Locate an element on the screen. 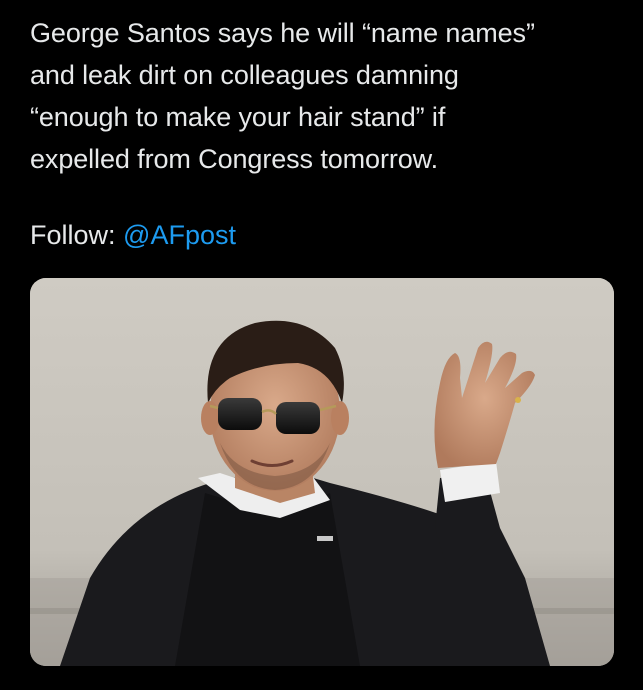 The image size is (643, 690). tweet-text-line: and leak dirt on colleagues damning is located at coordinates (244, 75).